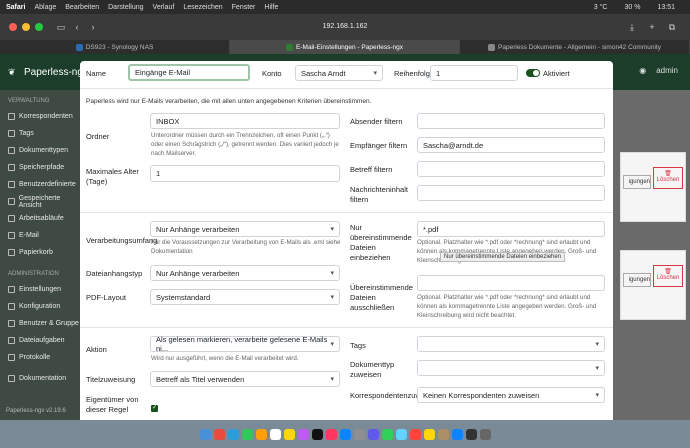  I want to click on notes-icon, so click(289, 434).